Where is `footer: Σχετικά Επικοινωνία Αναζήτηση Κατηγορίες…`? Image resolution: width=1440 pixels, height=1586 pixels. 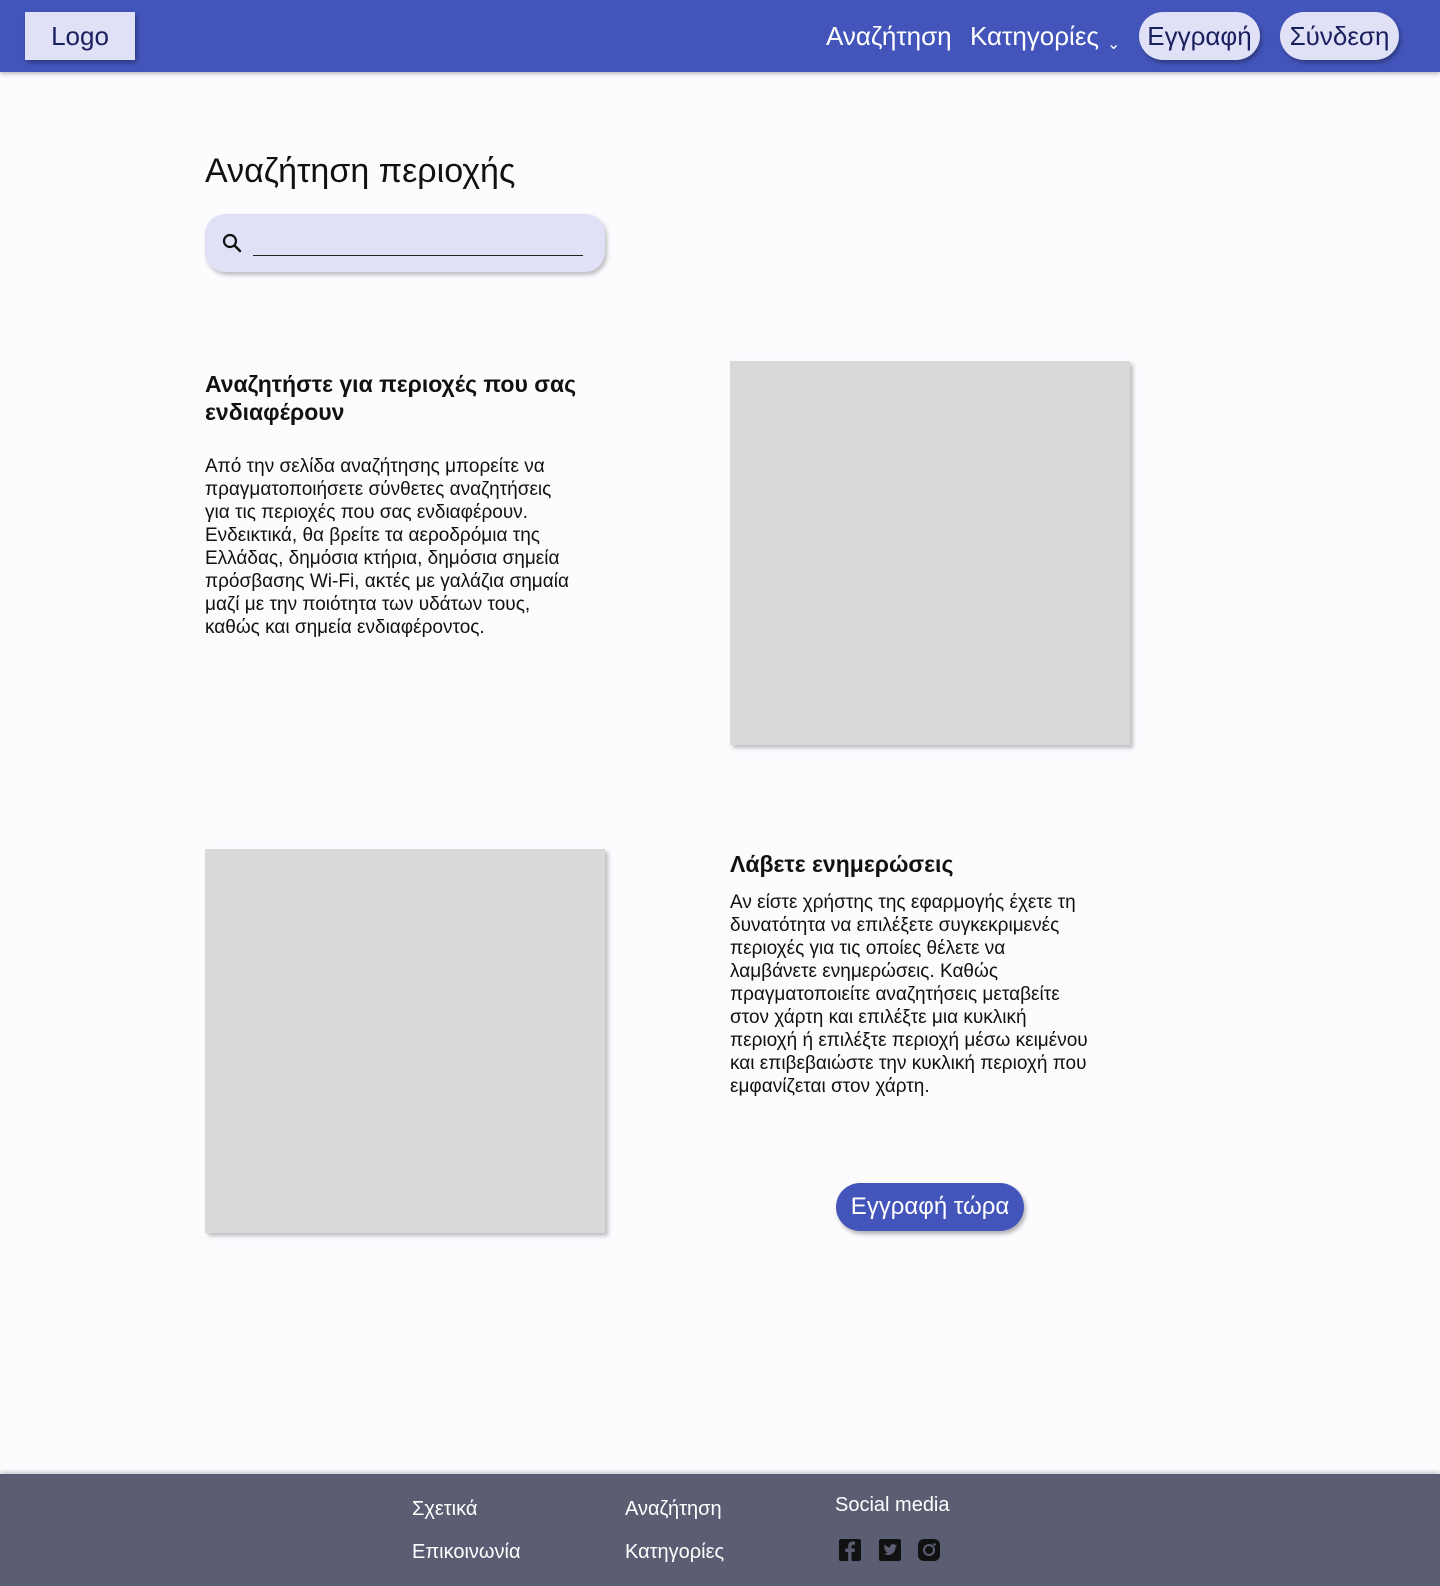 footer: Σχετικά Επικοινωνία Αναζήτηση Κατηγορίες… is located at coordinates (720, 1530).